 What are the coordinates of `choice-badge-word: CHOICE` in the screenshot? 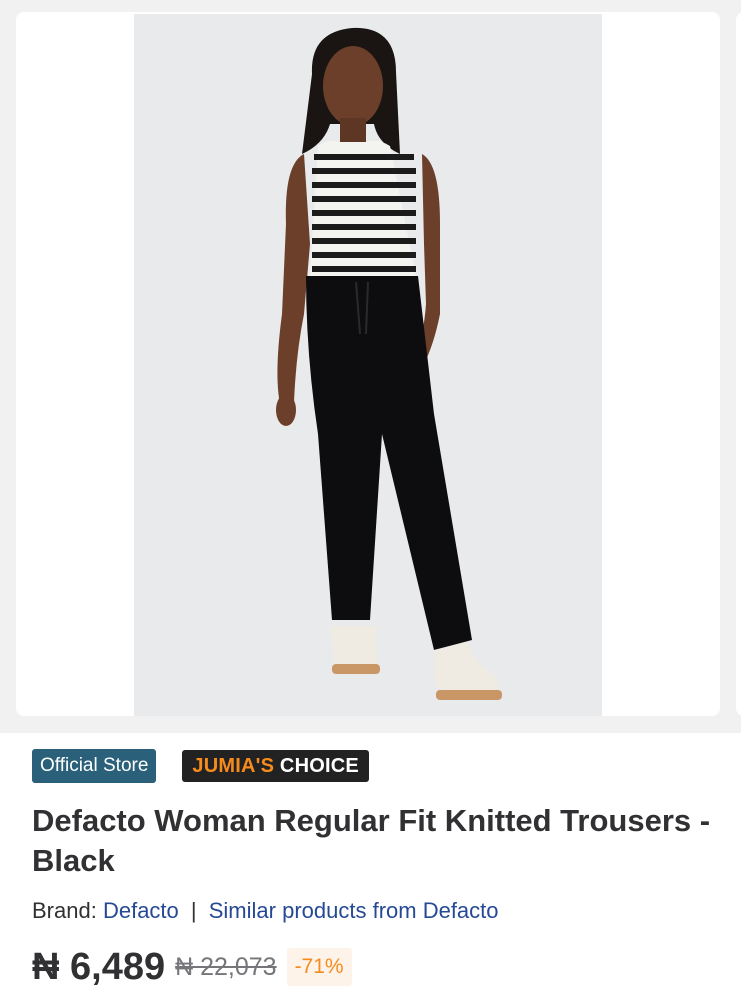 It's located at (319, 766).